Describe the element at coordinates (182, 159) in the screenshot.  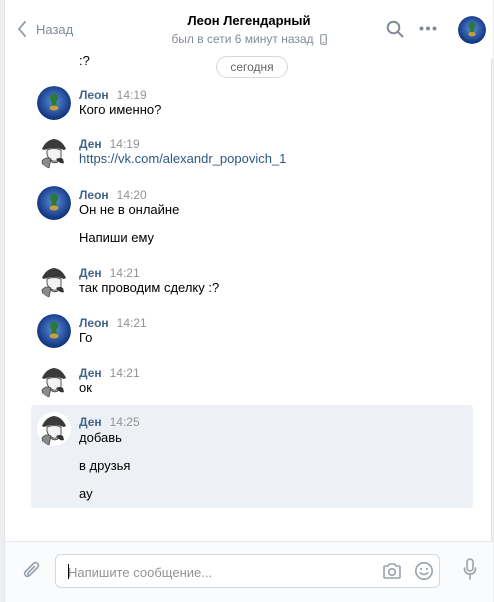
I see `message-link: https://vk.com/alexandr_popovich_1` at that location.